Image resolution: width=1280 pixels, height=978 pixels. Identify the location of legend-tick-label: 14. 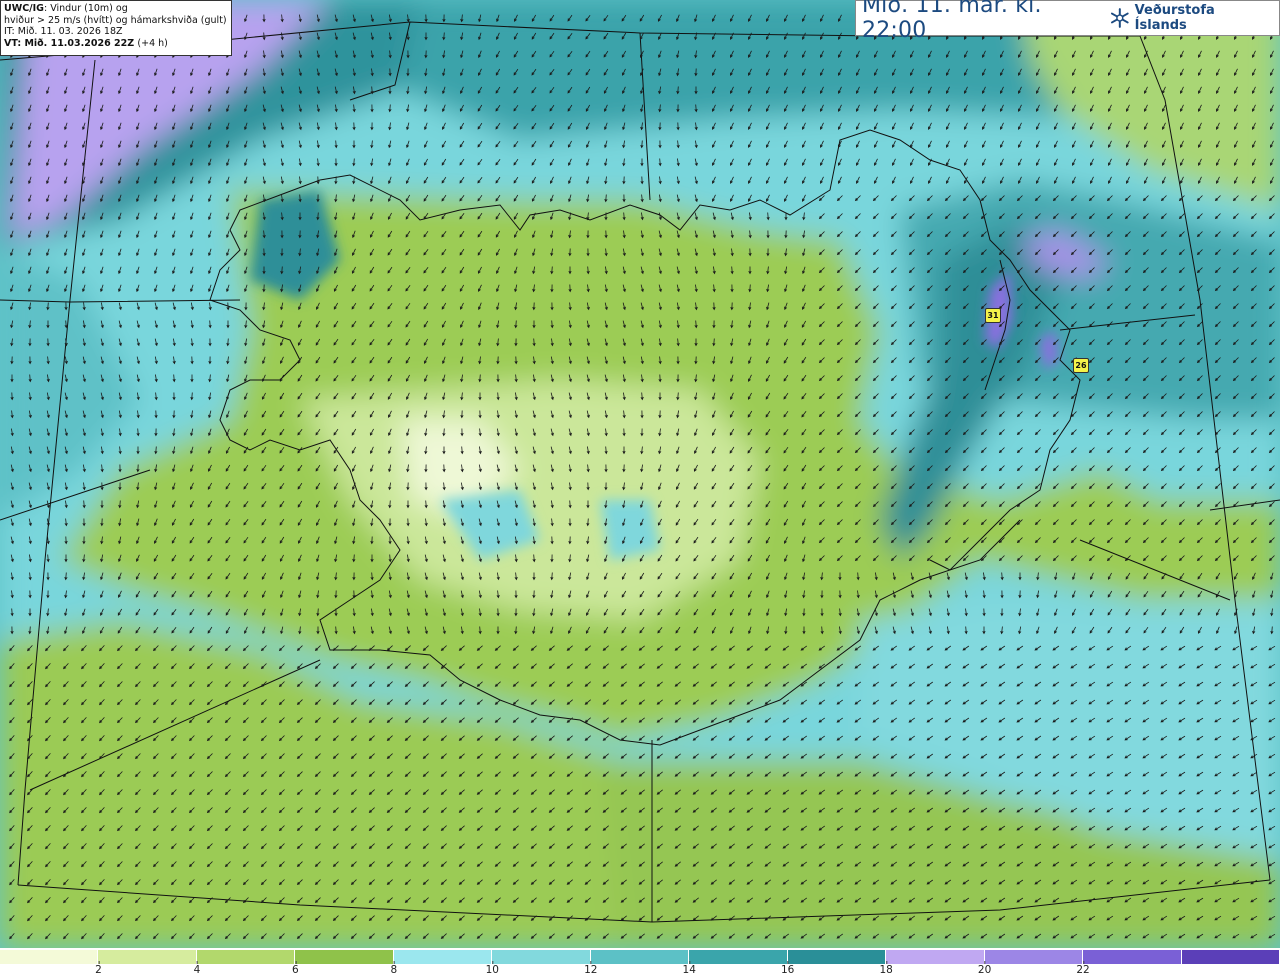
(689, 968).